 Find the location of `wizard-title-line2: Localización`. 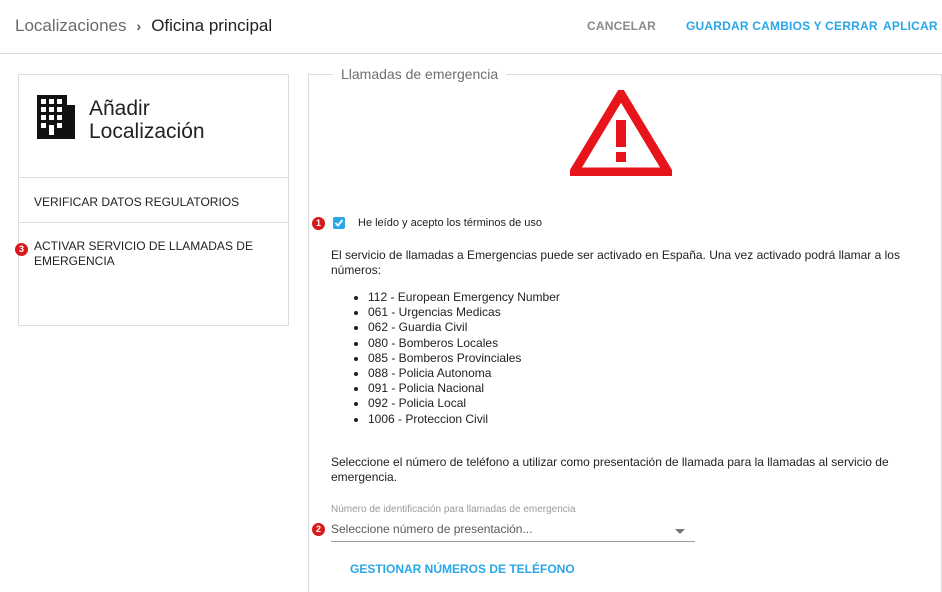

wizard-title-line2: Localización is located at coordinates (147, 131).